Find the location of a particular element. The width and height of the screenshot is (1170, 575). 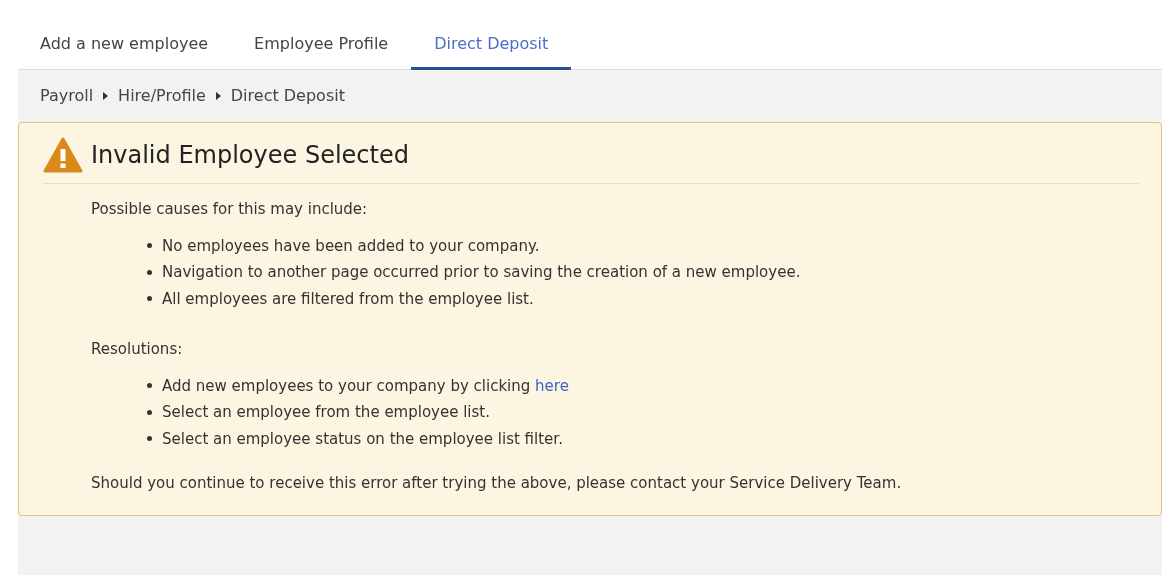

list-item-text: Navigation to another page occurred prior to saving the creation of a new employee. is located at coordinates (481, 272).